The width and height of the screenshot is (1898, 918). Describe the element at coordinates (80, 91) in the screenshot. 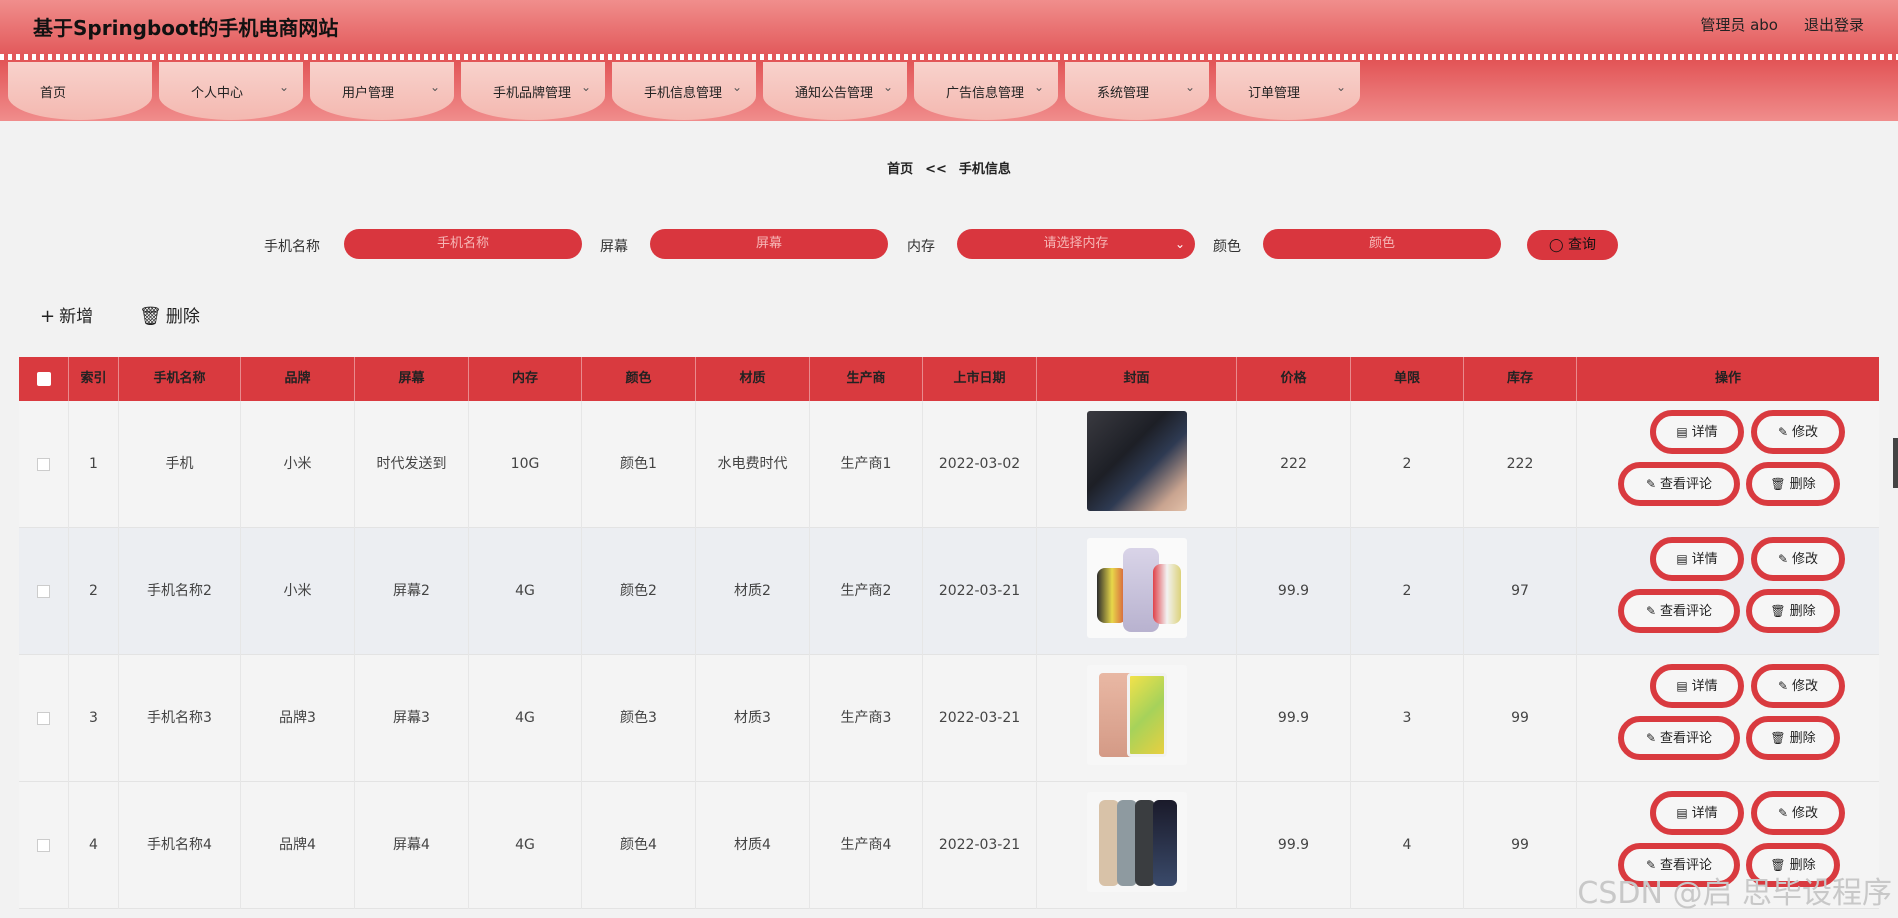

I see `nav-item-home: 首页` at that location.